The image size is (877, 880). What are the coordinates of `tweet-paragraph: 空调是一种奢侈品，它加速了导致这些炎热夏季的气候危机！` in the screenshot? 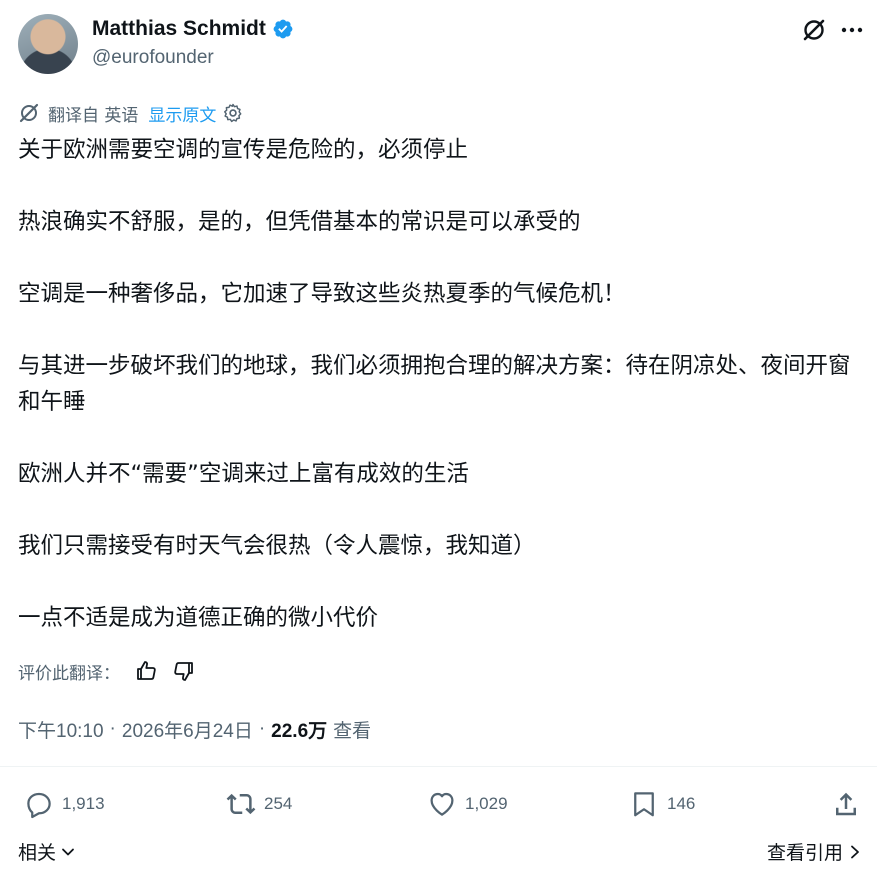 It's located at (322, 294).